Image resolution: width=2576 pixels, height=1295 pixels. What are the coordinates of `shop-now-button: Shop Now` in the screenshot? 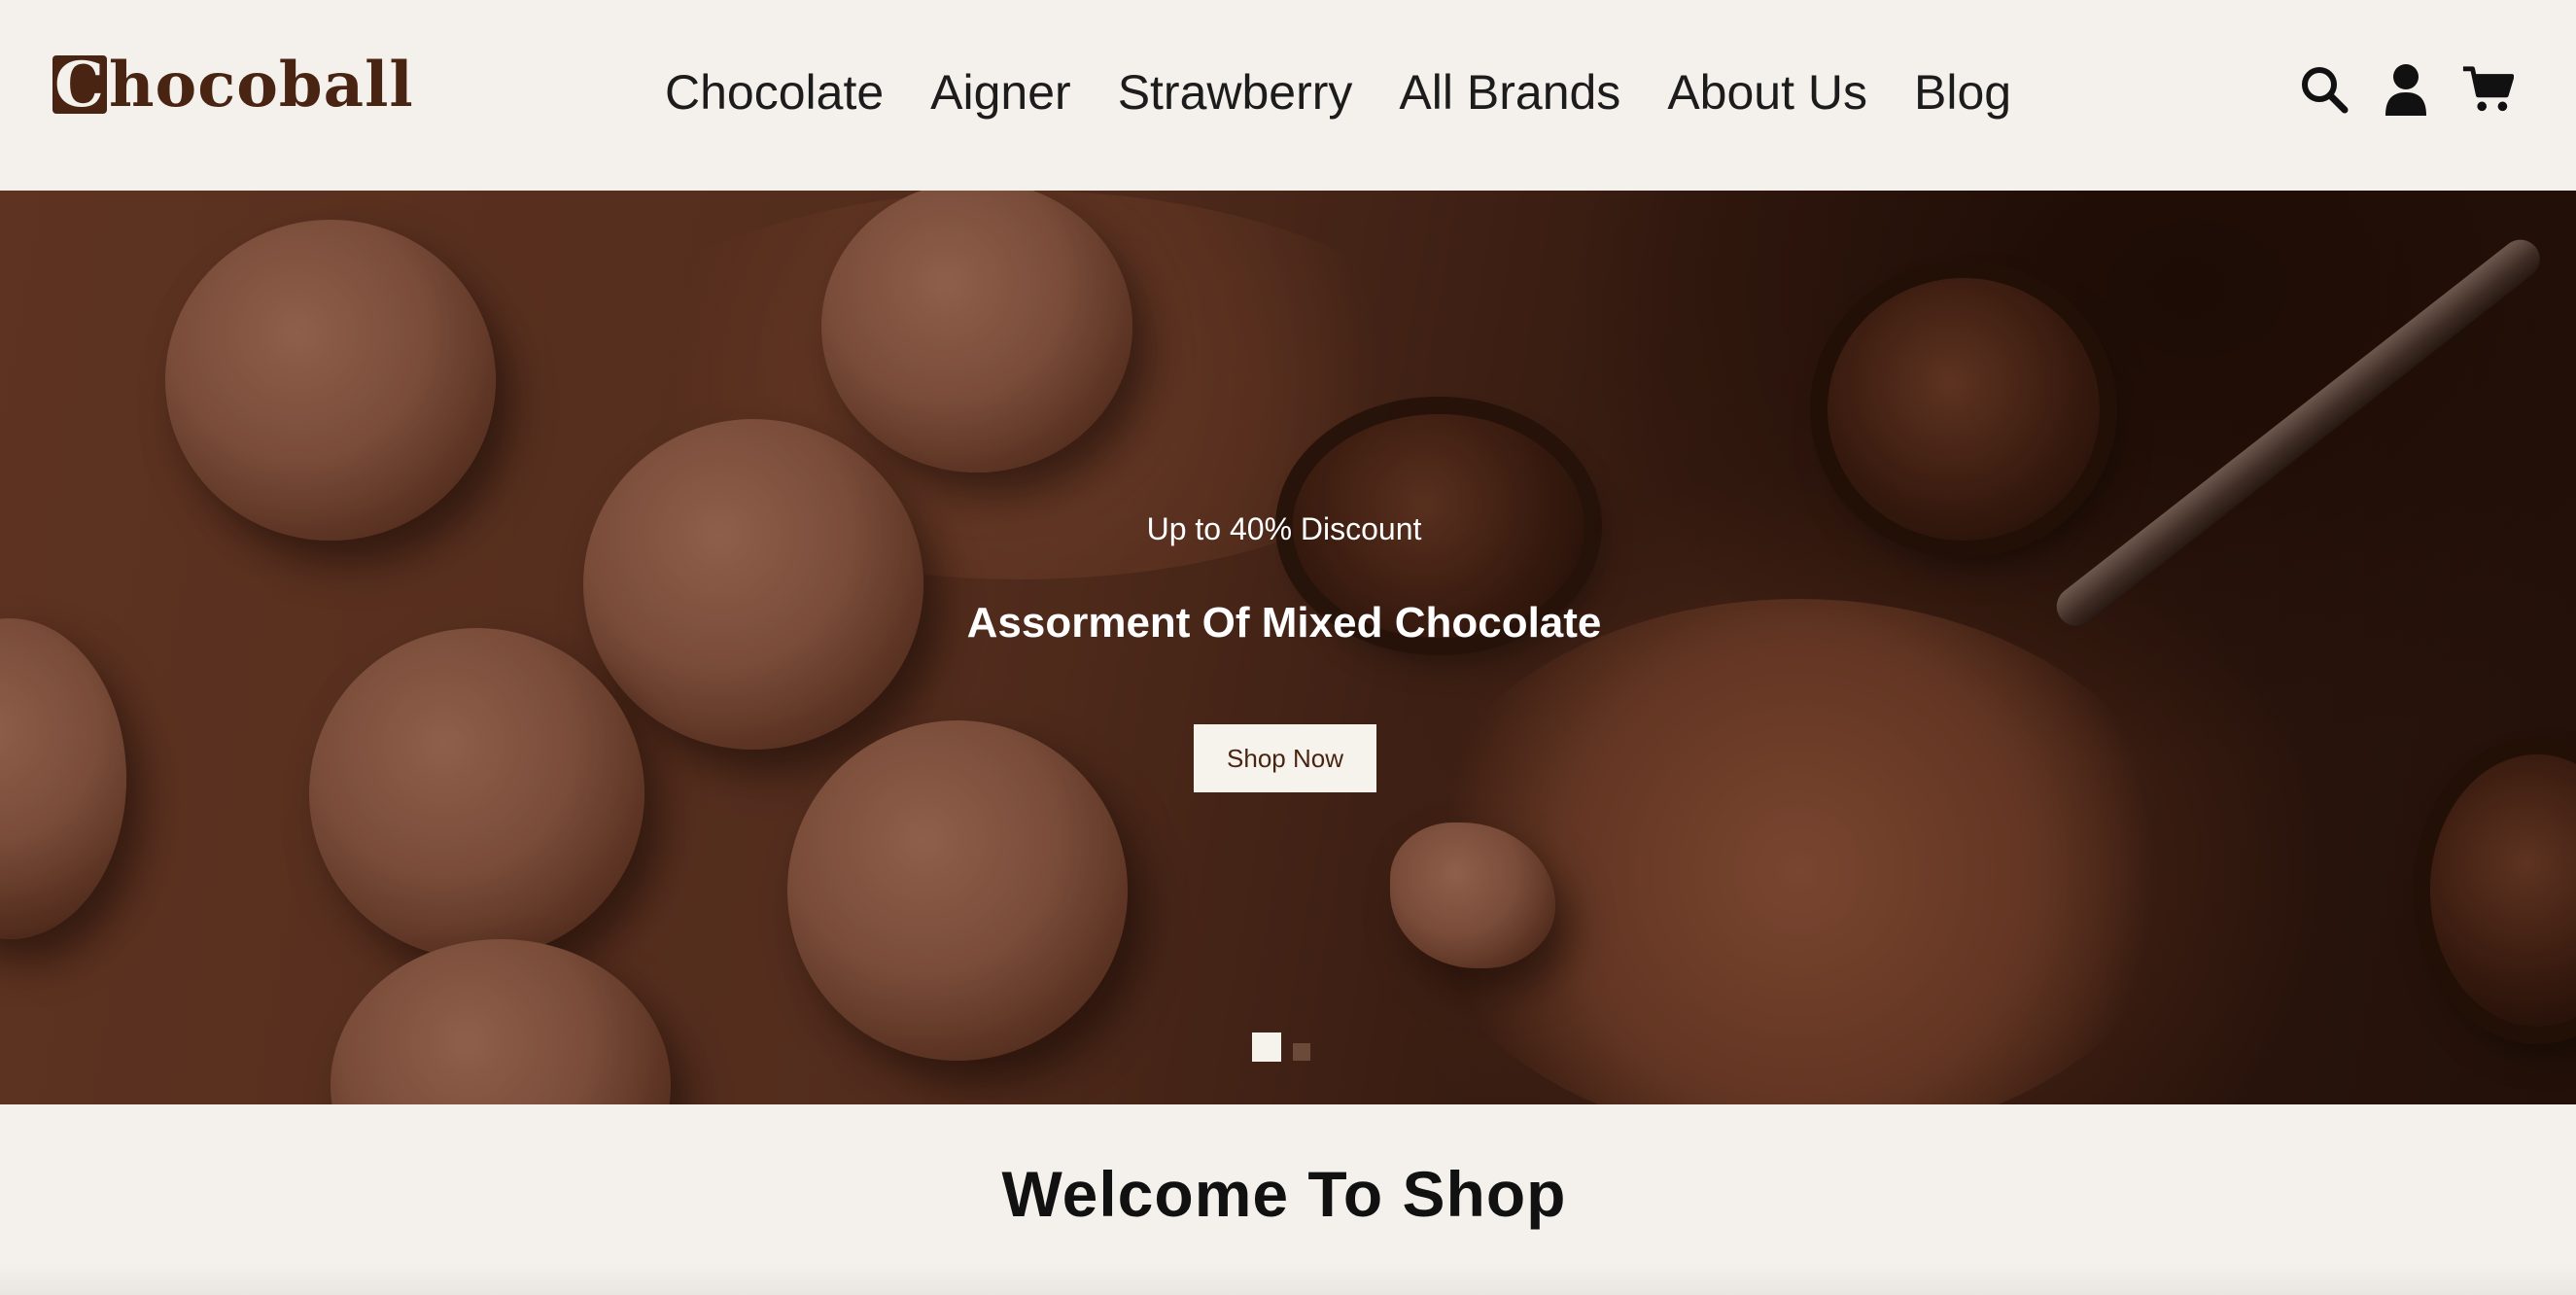 It's located at (1285, 758).